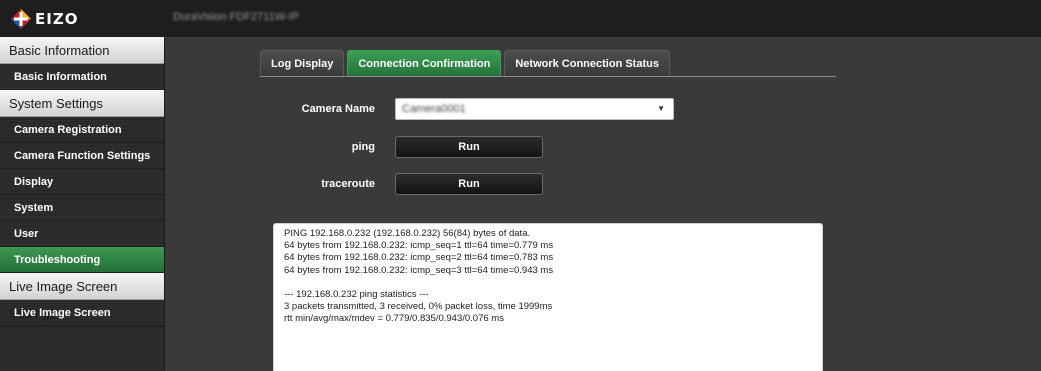  Describe the element at coordinates (57, 19) in the screenshot. I see `logo-text: EIZO` at that location.